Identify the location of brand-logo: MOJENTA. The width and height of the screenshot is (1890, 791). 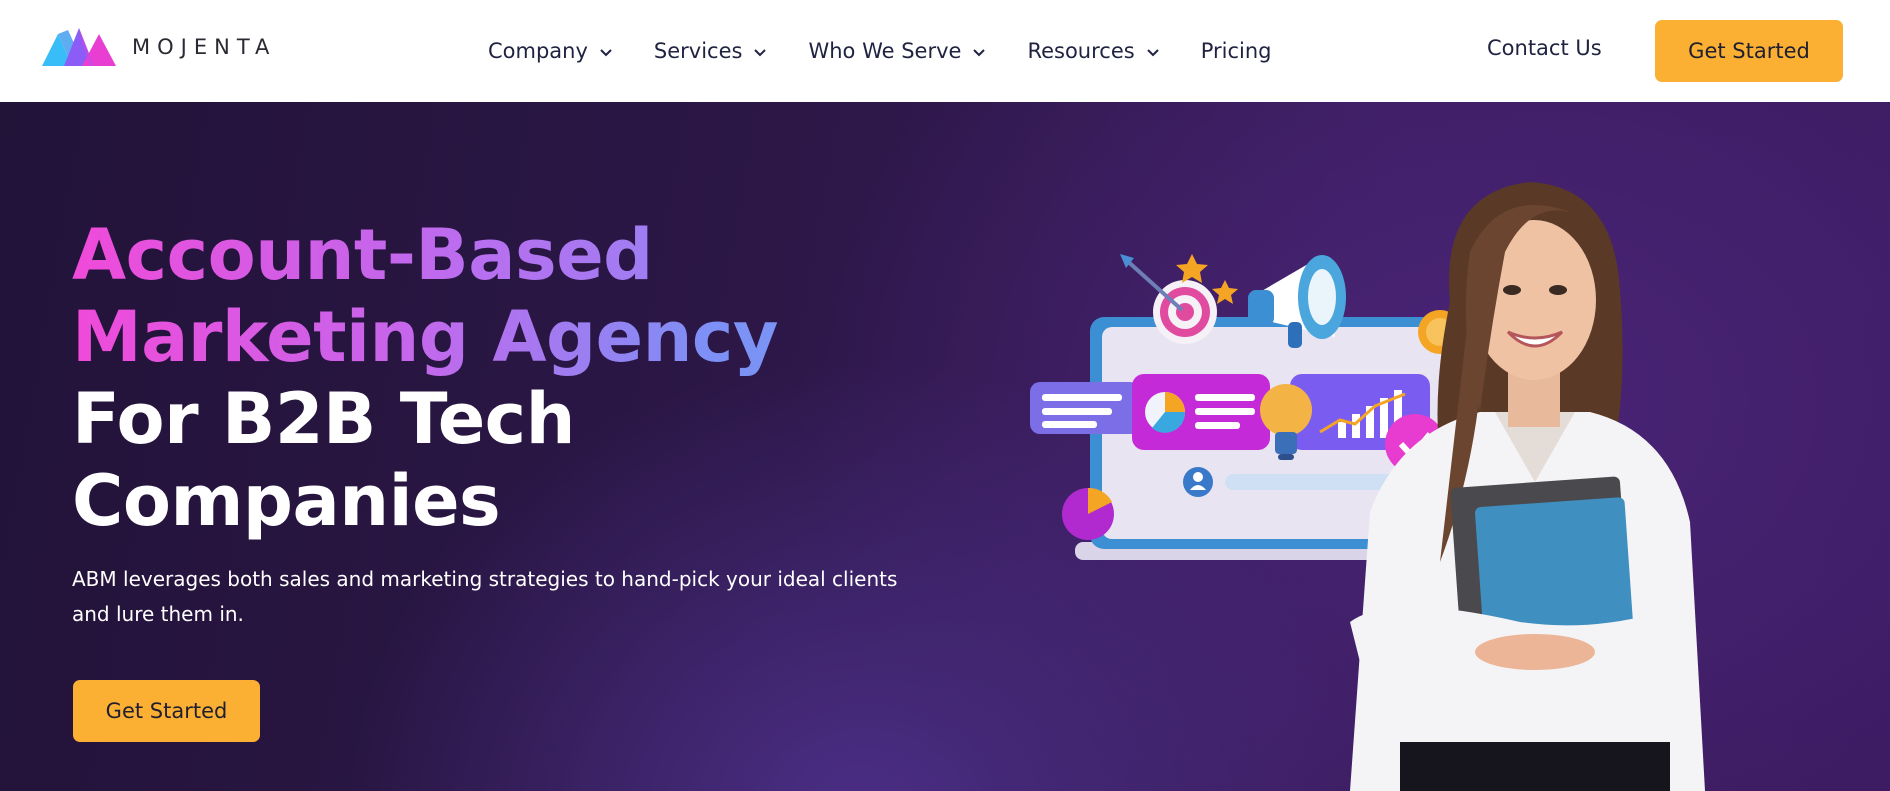
(159, 47).